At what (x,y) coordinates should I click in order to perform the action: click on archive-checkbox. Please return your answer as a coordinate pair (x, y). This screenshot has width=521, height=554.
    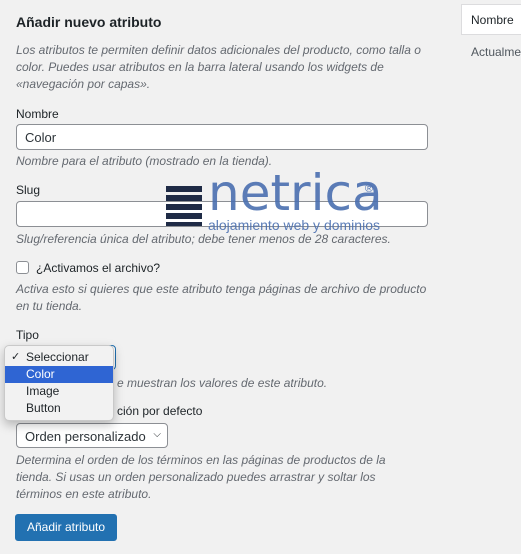
    Looking at the image, I should click on (22, 267).